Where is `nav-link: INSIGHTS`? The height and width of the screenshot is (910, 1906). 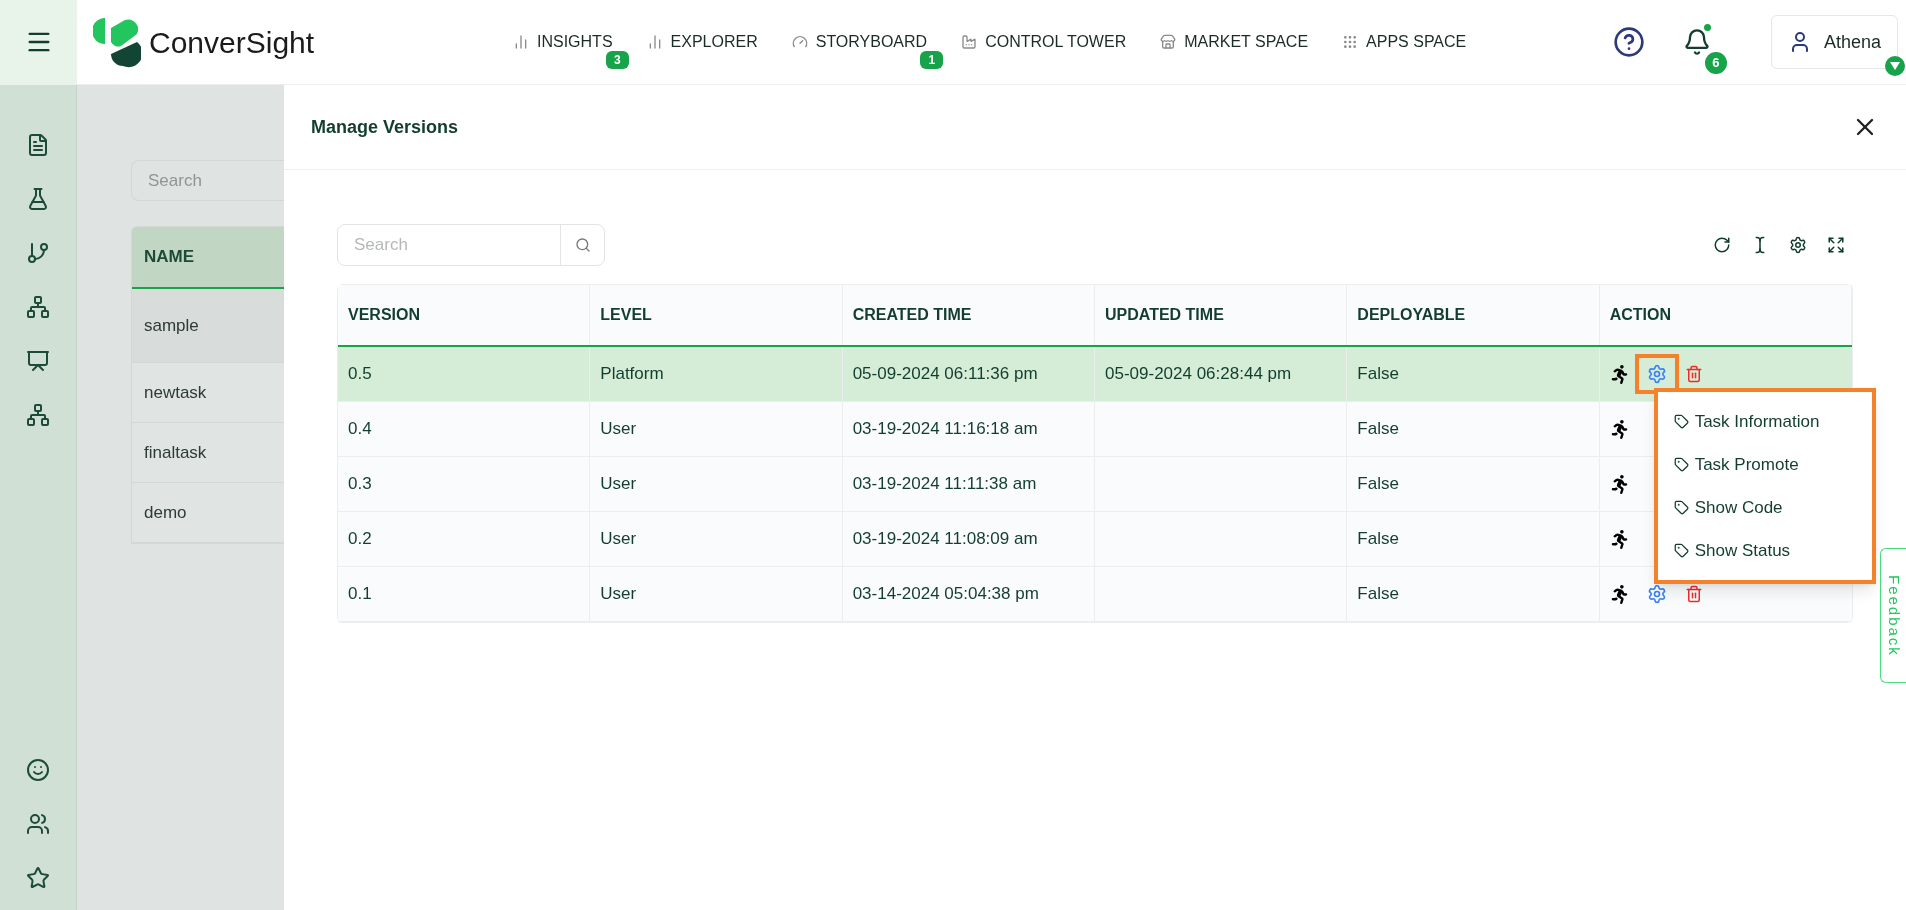
nav-link: INSIGHTS is located at coordinates (563, 42).